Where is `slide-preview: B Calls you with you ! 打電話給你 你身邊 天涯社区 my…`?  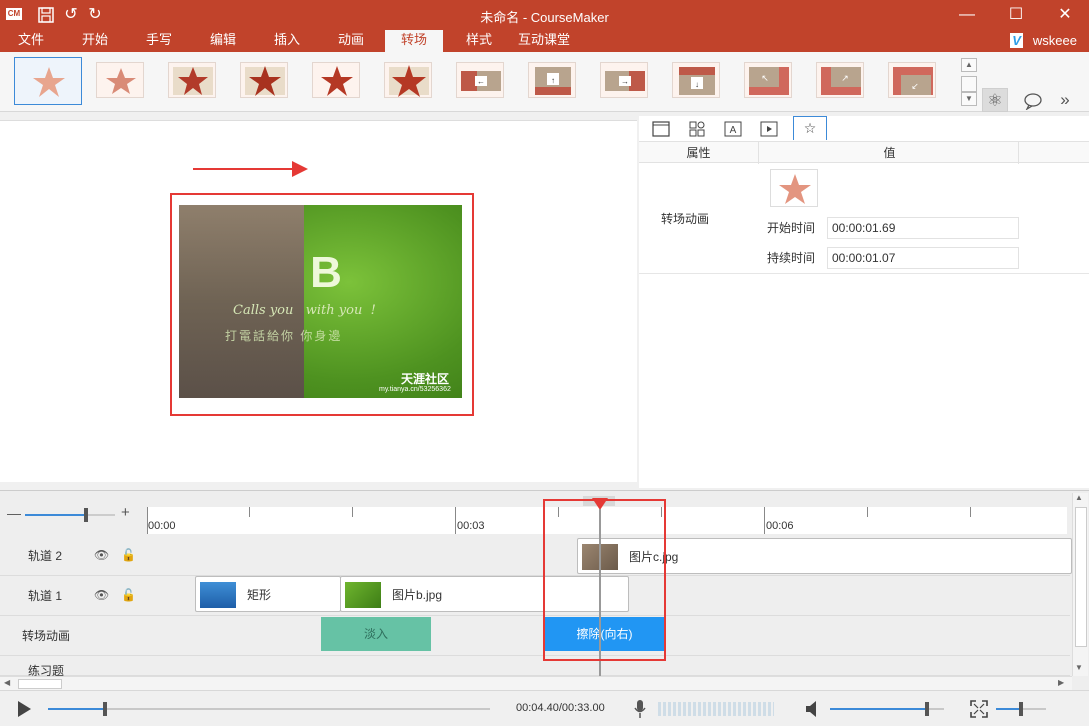
slide-preview: B Calls you with you ! 打電話給你 你身邊 天涯社区 my… is located at coordinates (320, 301).